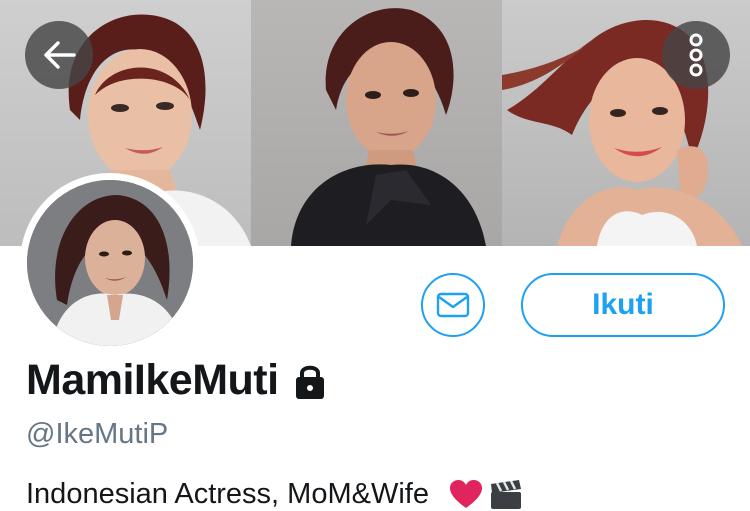 The width and height of the screenshot is (750, 511). What do you see at coordinates (227, 494) in the screenshot?
I see `profile-bio: Indonesian Actress, MoM&Wife` at bounding box center [227, 494].